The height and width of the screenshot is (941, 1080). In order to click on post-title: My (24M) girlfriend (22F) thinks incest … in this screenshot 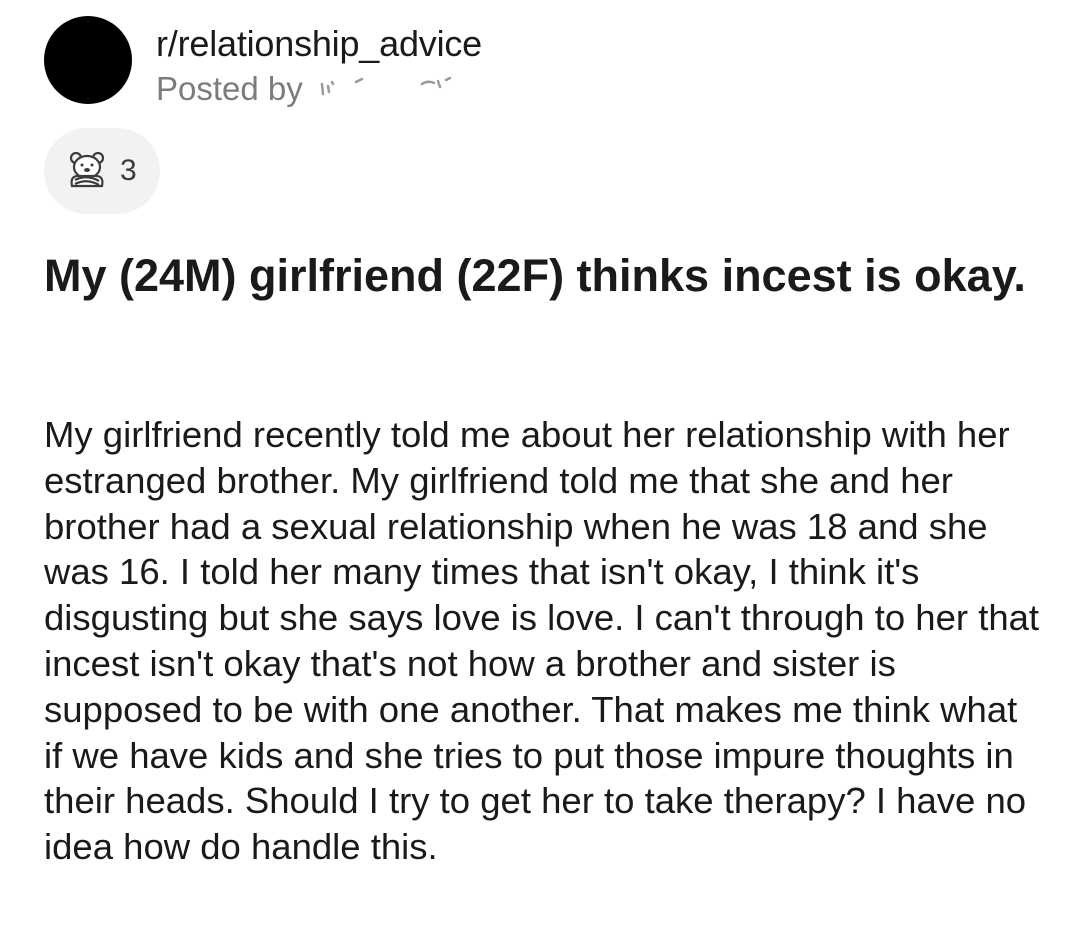, I will do `click(544, 276)`.